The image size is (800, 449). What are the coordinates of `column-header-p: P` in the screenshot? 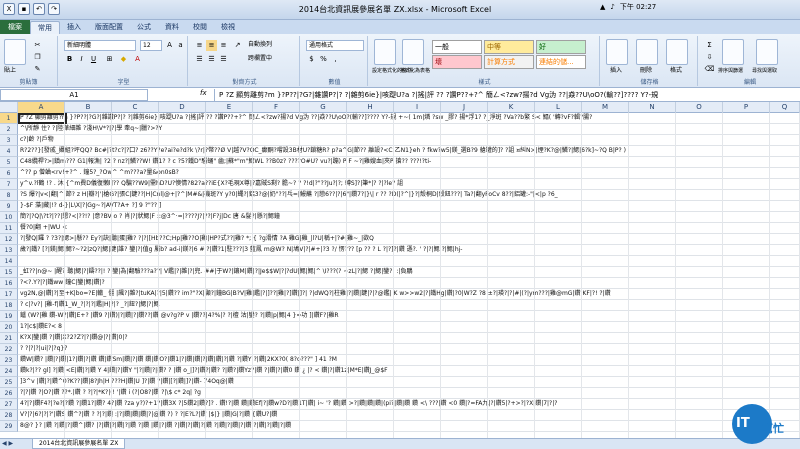 It's located at (746, 107).